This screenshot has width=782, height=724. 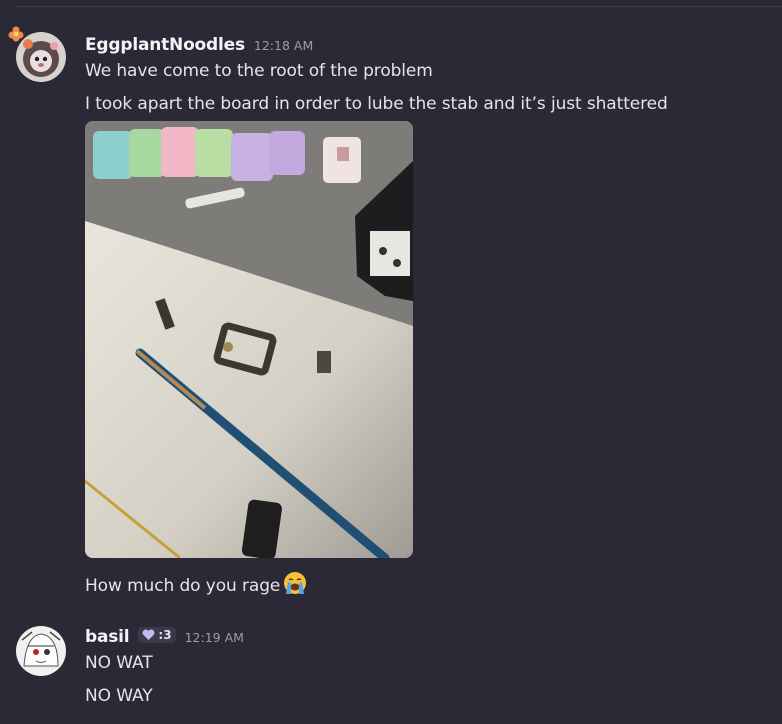 What do you see at coordinates (295, 585) in the screenshot?
I see `loudly-crying-face-icon` at bounding box center [295, 585].